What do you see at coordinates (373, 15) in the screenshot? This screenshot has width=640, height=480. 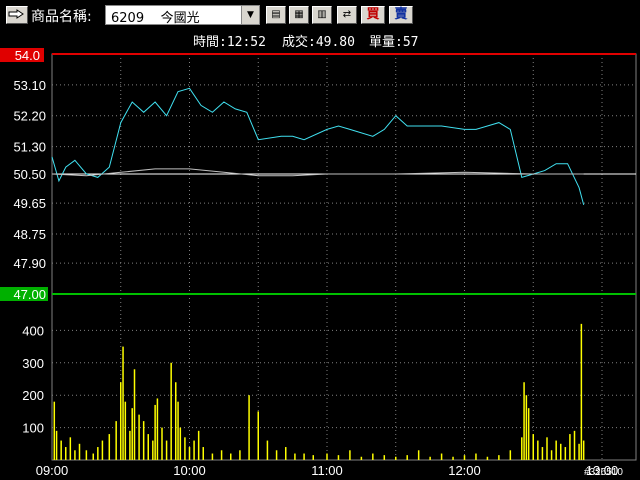 I see `buy-button: 買` at bounding box center [373, 15].